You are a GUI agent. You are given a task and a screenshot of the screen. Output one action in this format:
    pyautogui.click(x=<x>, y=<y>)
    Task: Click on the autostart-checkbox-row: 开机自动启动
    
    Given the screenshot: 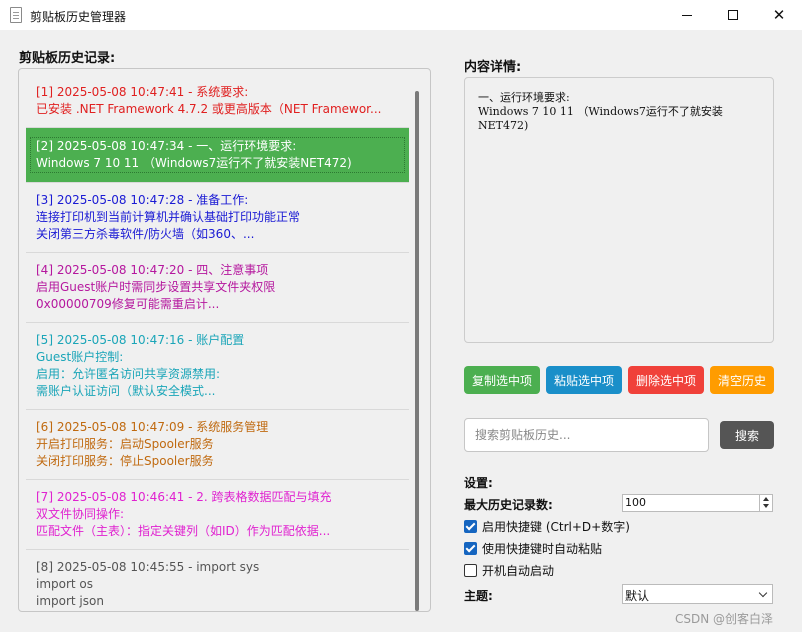 What is the action you would take?
    pyautogui.click(x=509, y=570)
    